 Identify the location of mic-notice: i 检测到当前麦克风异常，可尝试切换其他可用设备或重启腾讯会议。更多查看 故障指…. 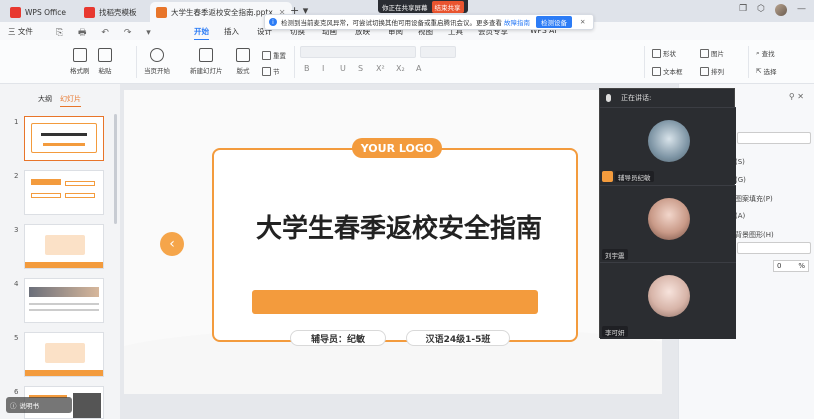
(429, 22).